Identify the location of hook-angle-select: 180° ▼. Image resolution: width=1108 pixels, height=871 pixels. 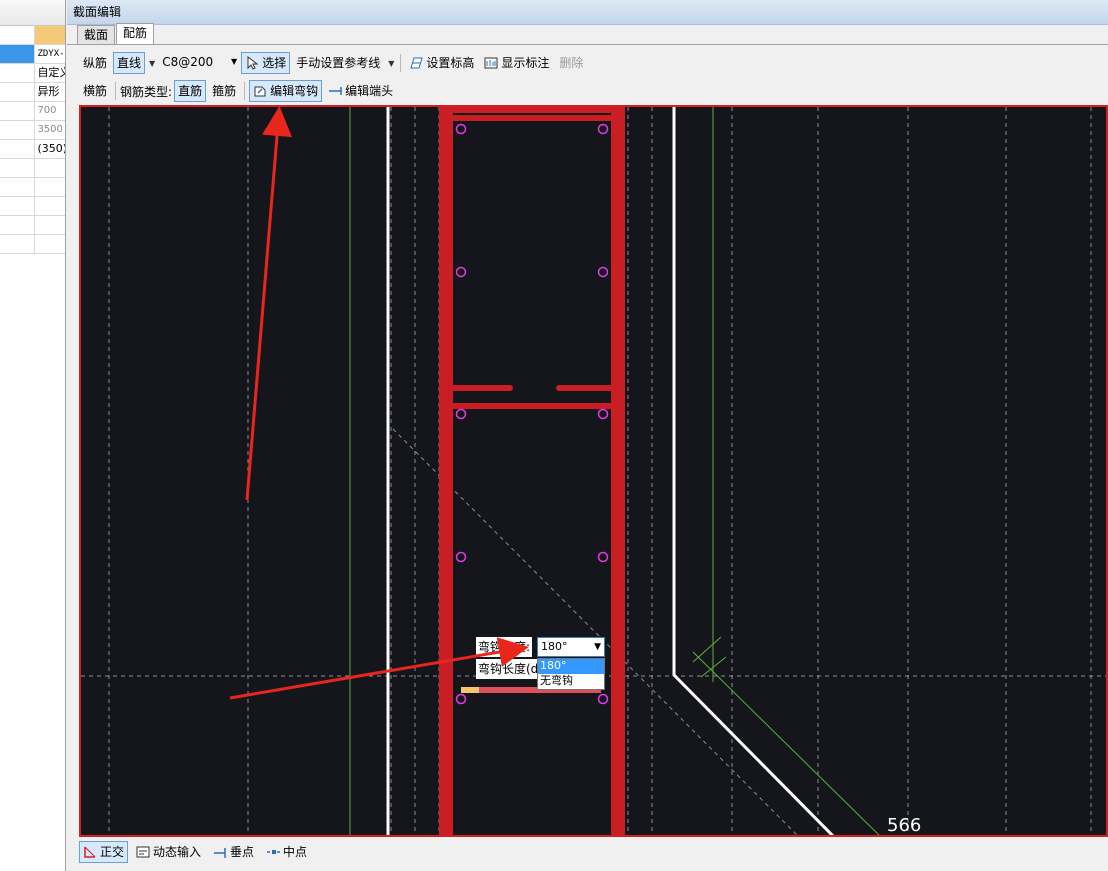
(571, 647).